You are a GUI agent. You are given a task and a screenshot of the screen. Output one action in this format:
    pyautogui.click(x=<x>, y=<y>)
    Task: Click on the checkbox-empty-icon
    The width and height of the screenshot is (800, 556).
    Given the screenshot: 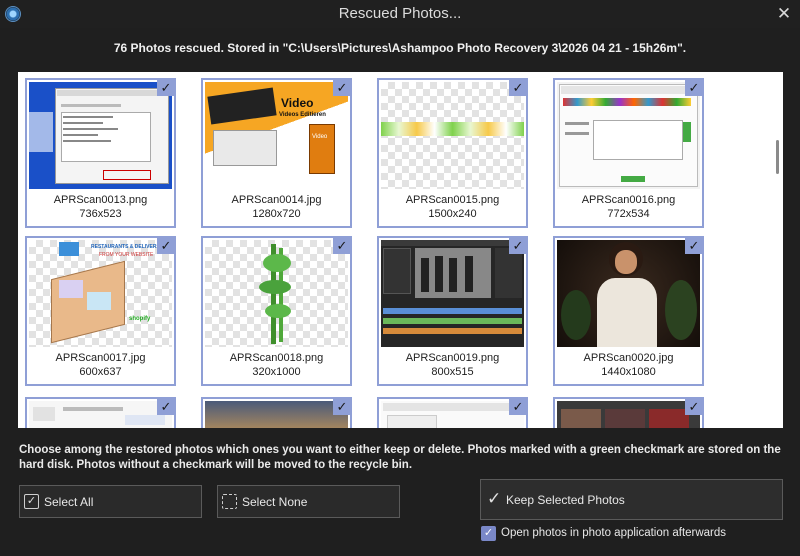 What is the action you would take?
    pyautogui.click(x=229, y=501)
    